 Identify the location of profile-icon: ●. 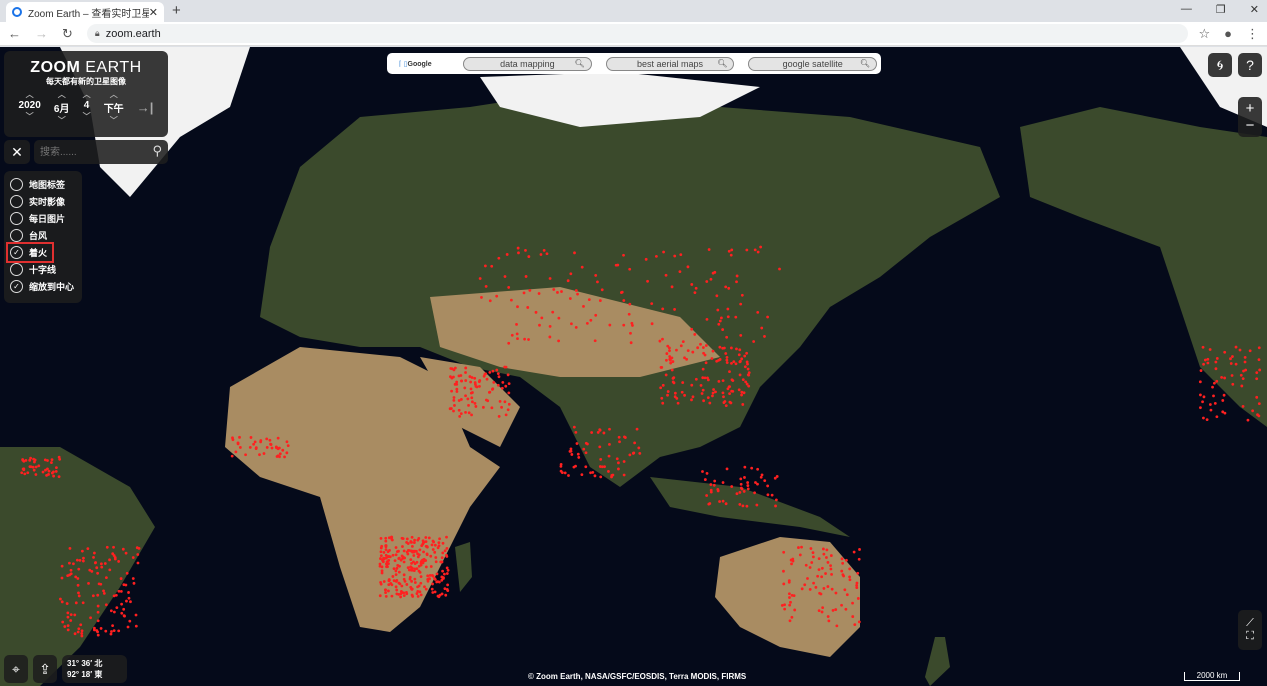
(1228, 34).